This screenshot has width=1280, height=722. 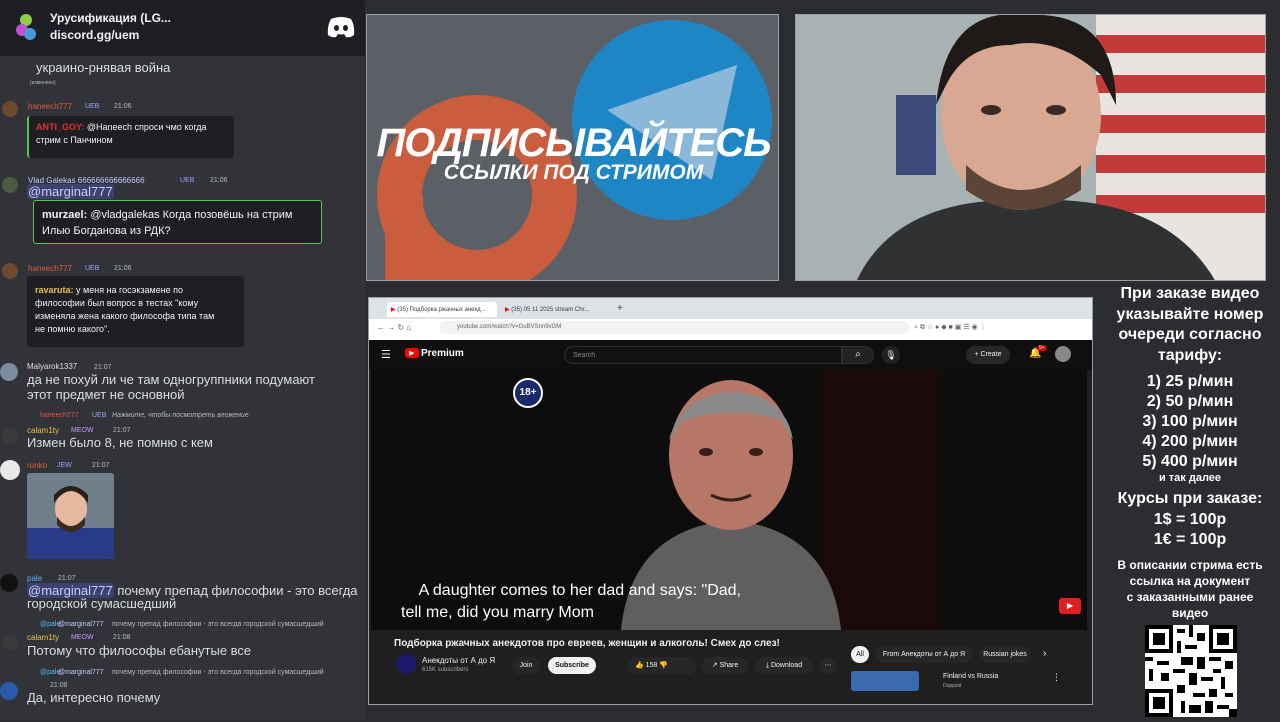 I want to click on nav-buttons-icon: ← → ↻ ⌂, so click(x=394, y=327).